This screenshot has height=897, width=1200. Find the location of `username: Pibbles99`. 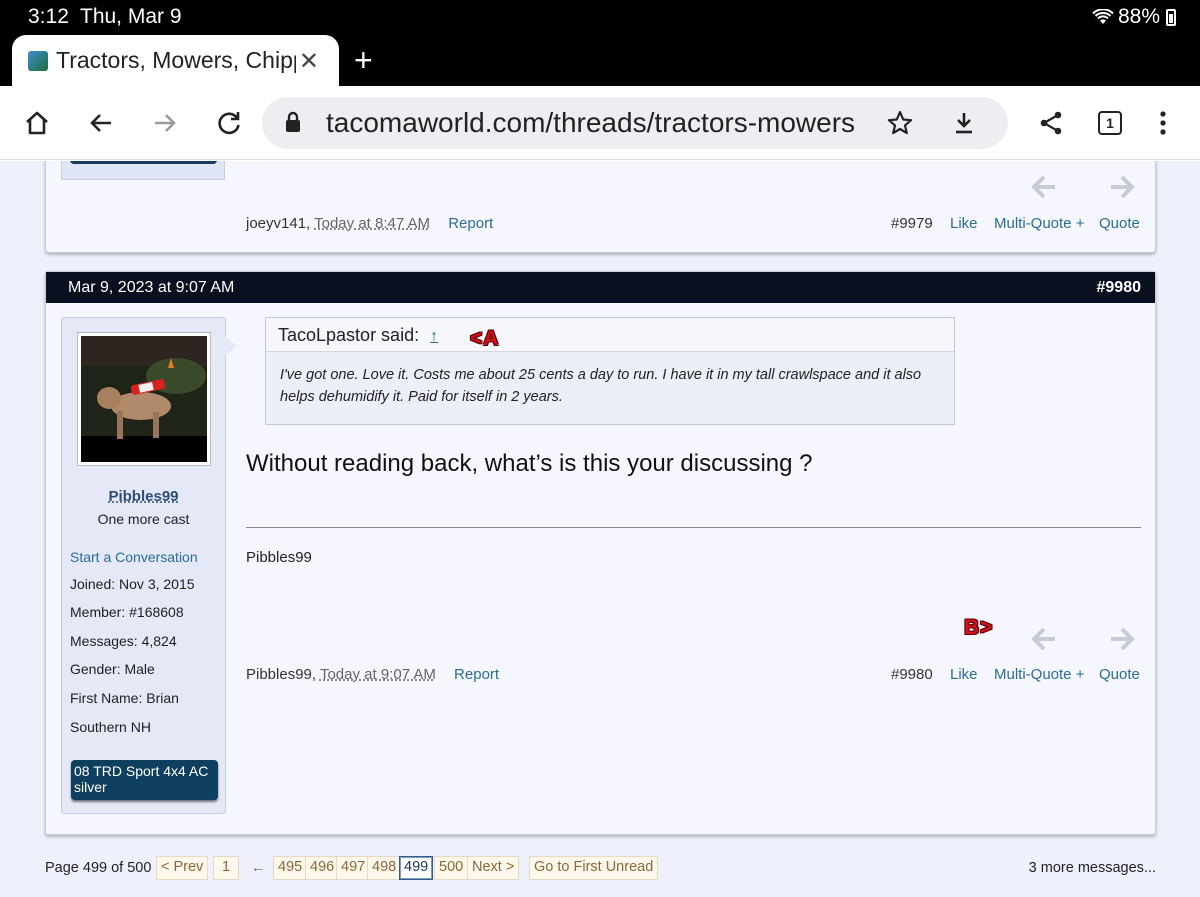

username: Pibbles99 is located at coordinates (143, 496).